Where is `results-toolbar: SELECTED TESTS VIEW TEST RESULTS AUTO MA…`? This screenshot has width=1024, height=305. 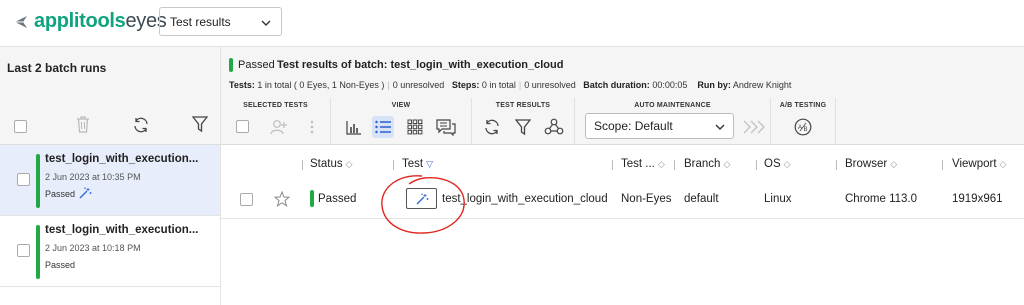 results-toolbar: SELECTED TESTS VIEW TEST RESULTS AUTO MA… is located at coordinates (622, 121).